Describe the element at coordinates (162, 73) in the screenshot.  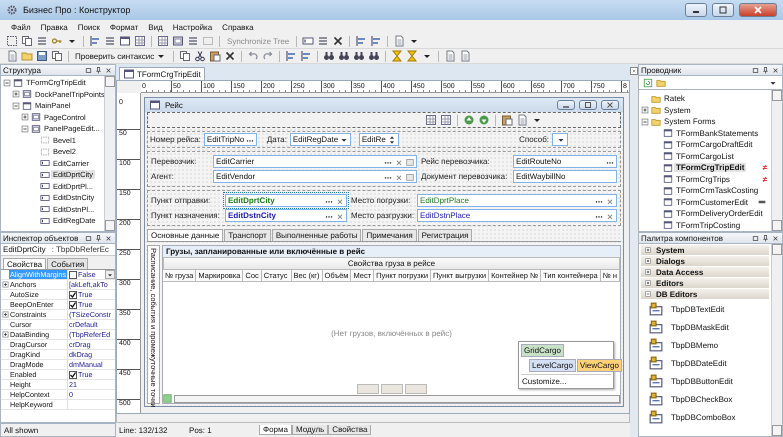
I see `document-tab: TFormCrgTripEdit` at that location.